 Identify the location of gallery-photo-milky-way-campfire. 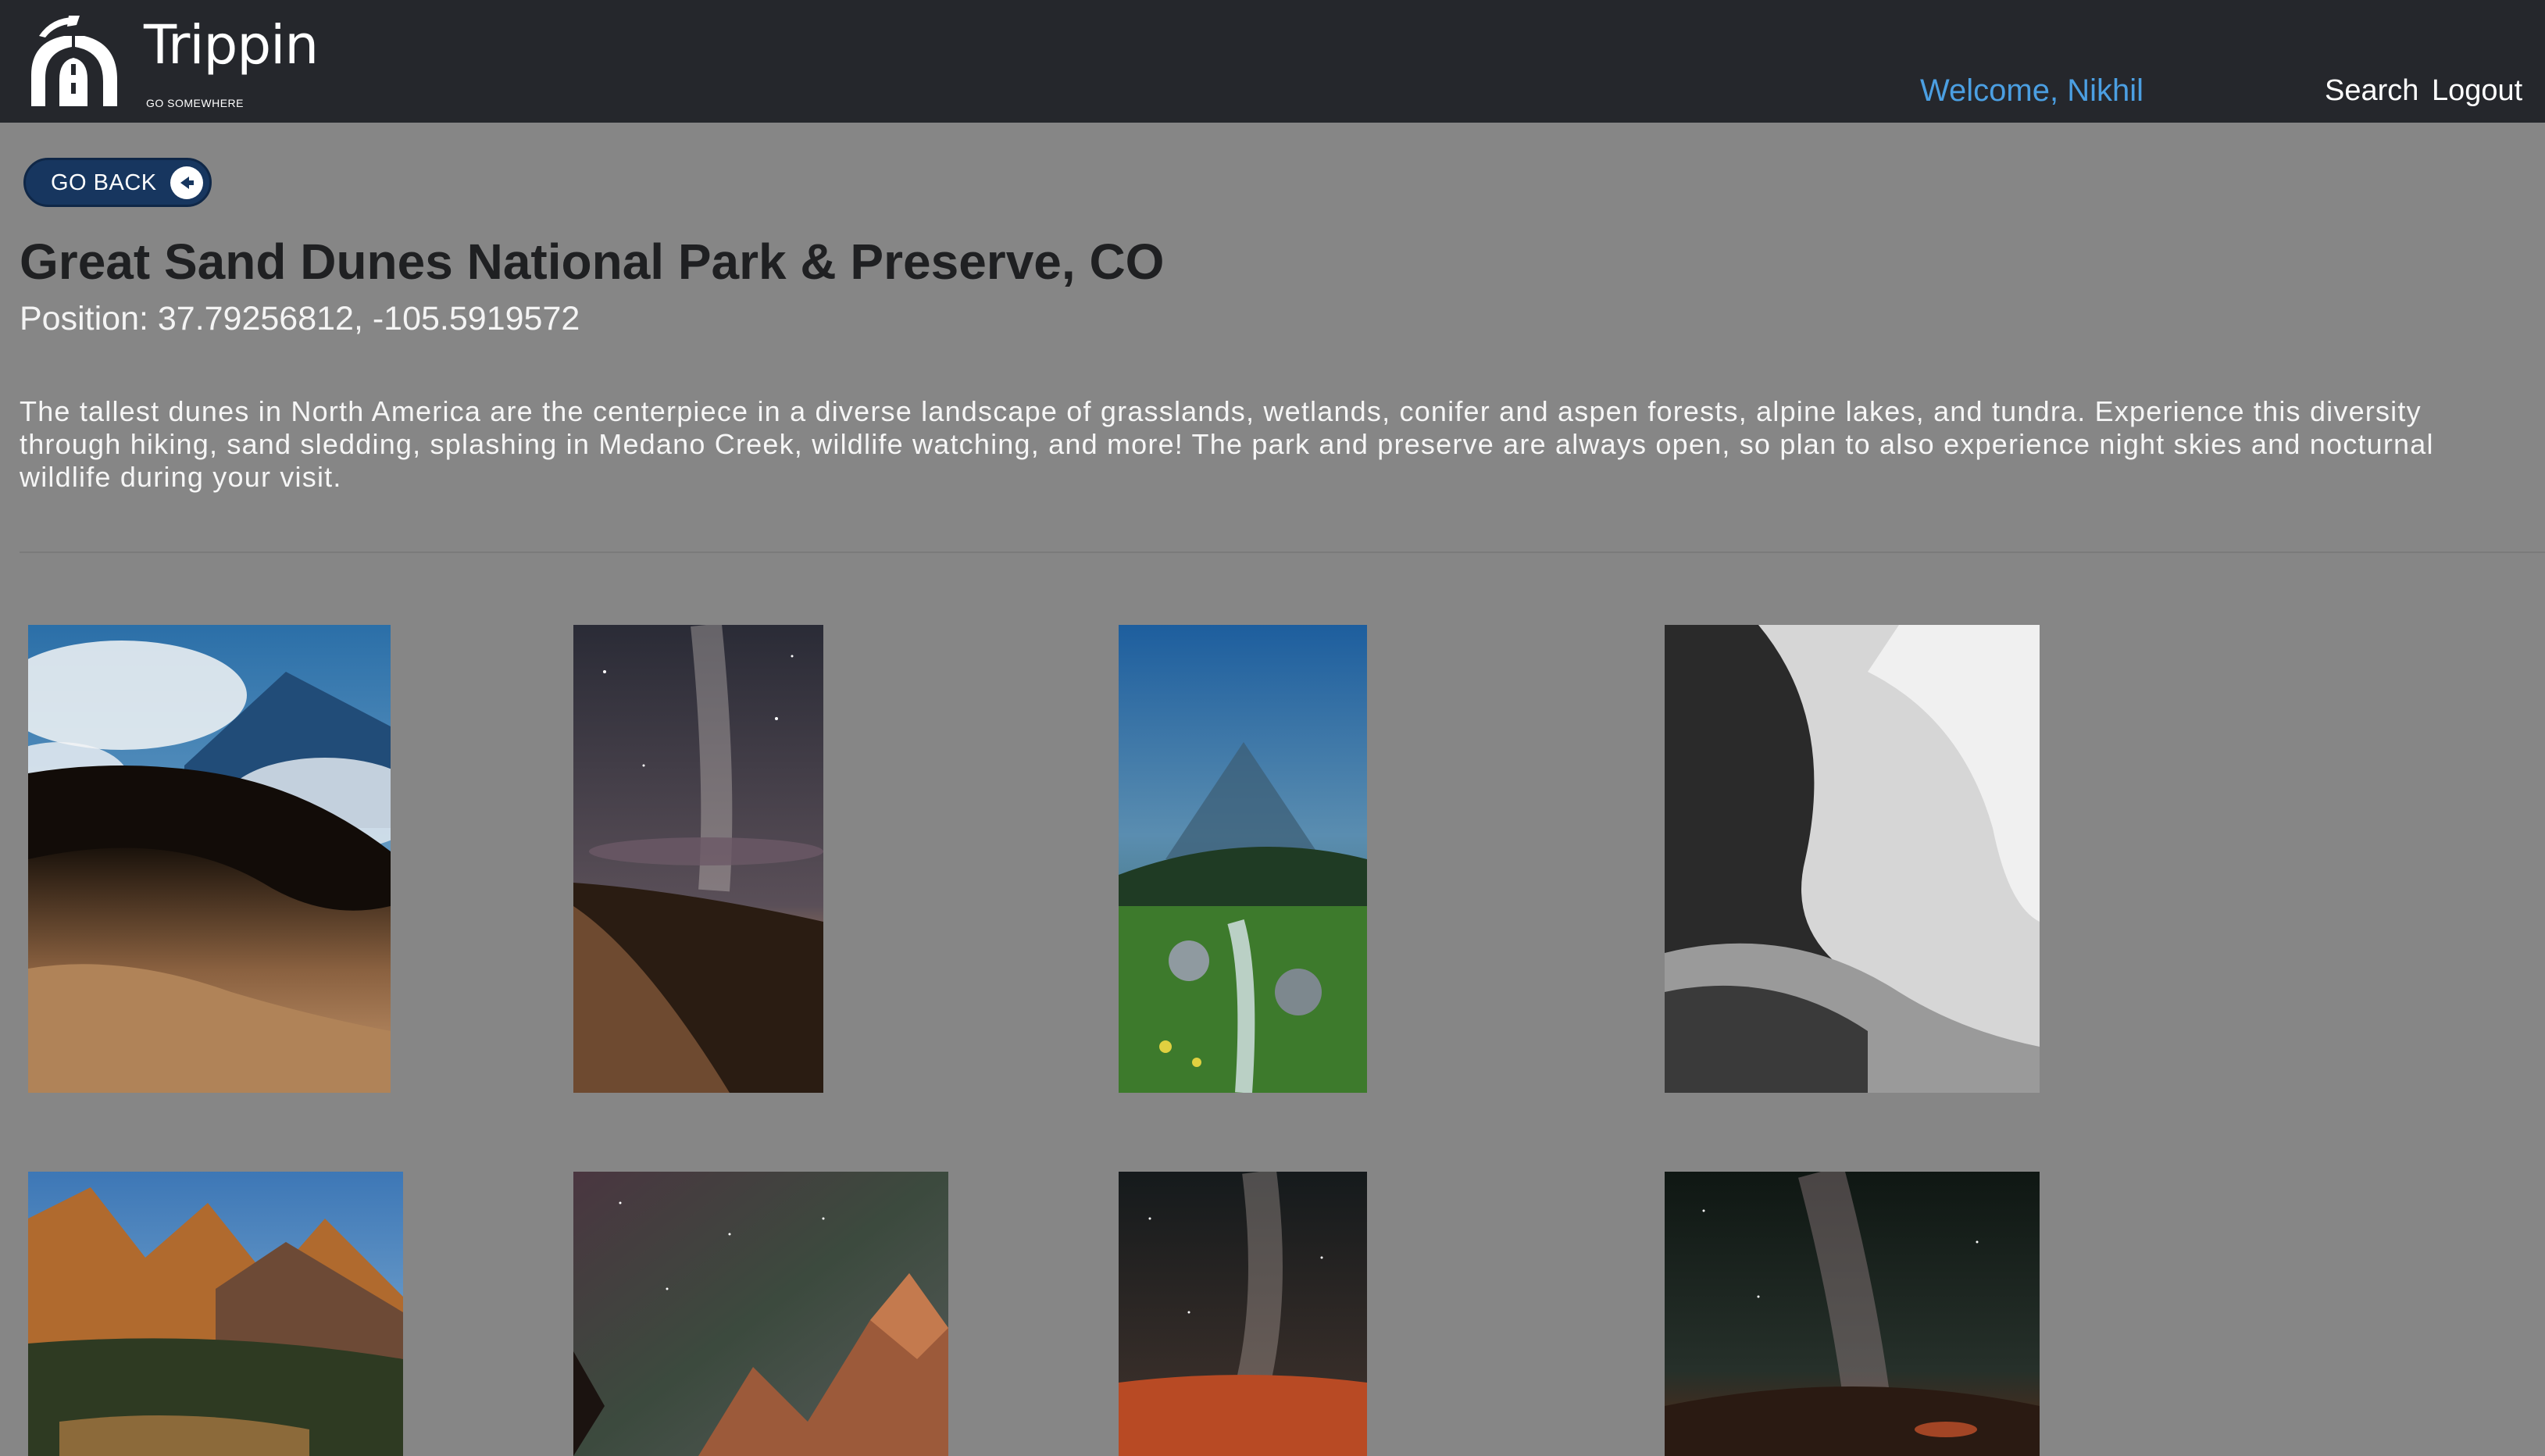
(1852, 1314).